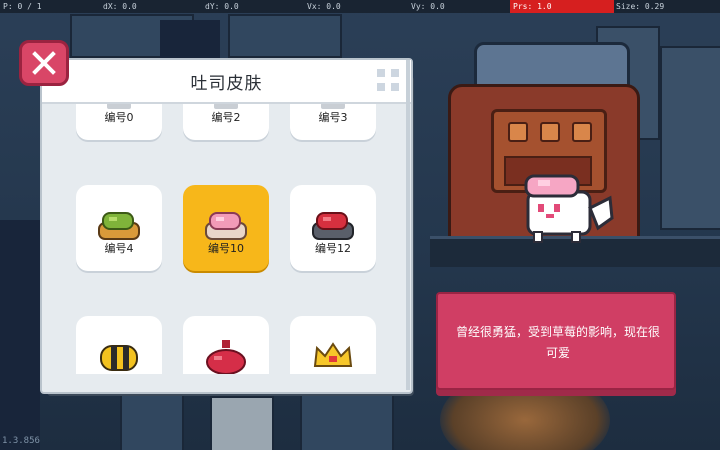 The width and height of the screenshot is (720, 450). Describe the element at coordinates (119, 357) in the screenshot. I see `bee-toast-icon` at that location.